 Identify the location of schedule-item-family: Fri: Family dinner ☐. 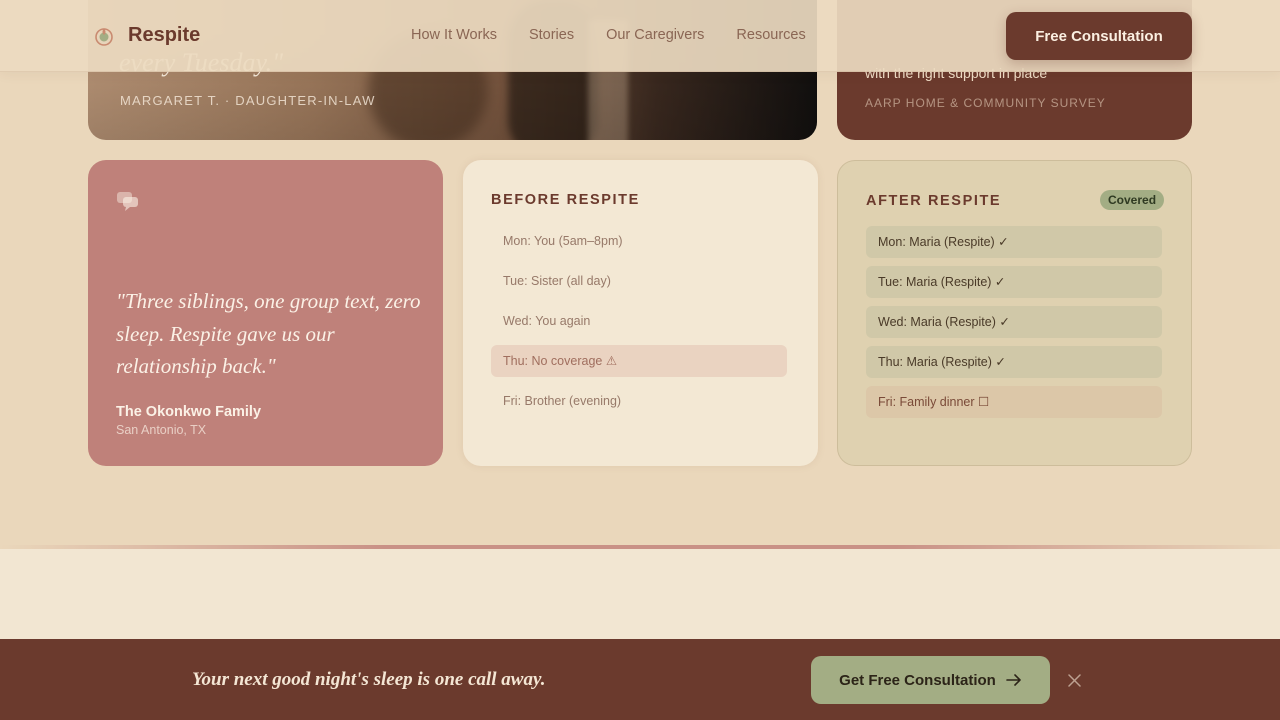
(1014, 402).